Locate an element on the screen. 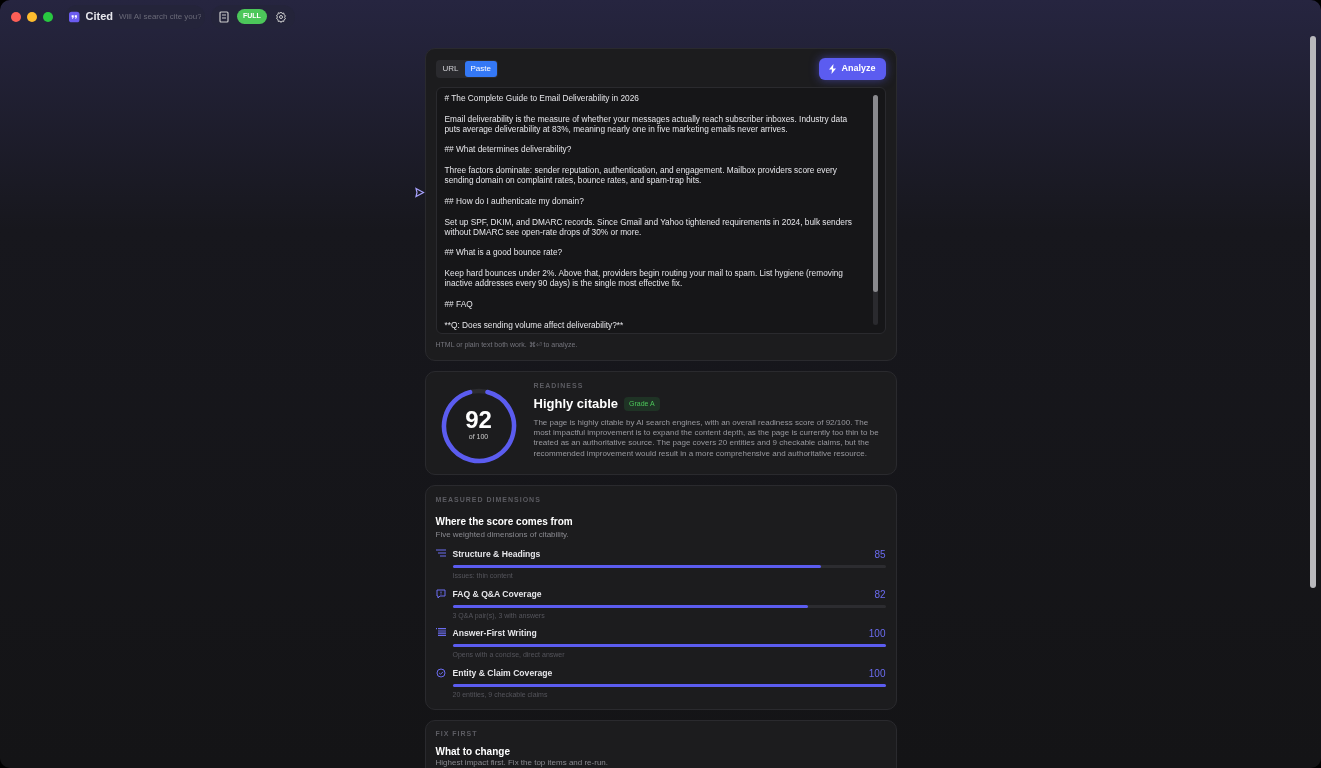 The height and width of the screenshot is (768, 1321). settings-icon is located at coordinates (280, 16).